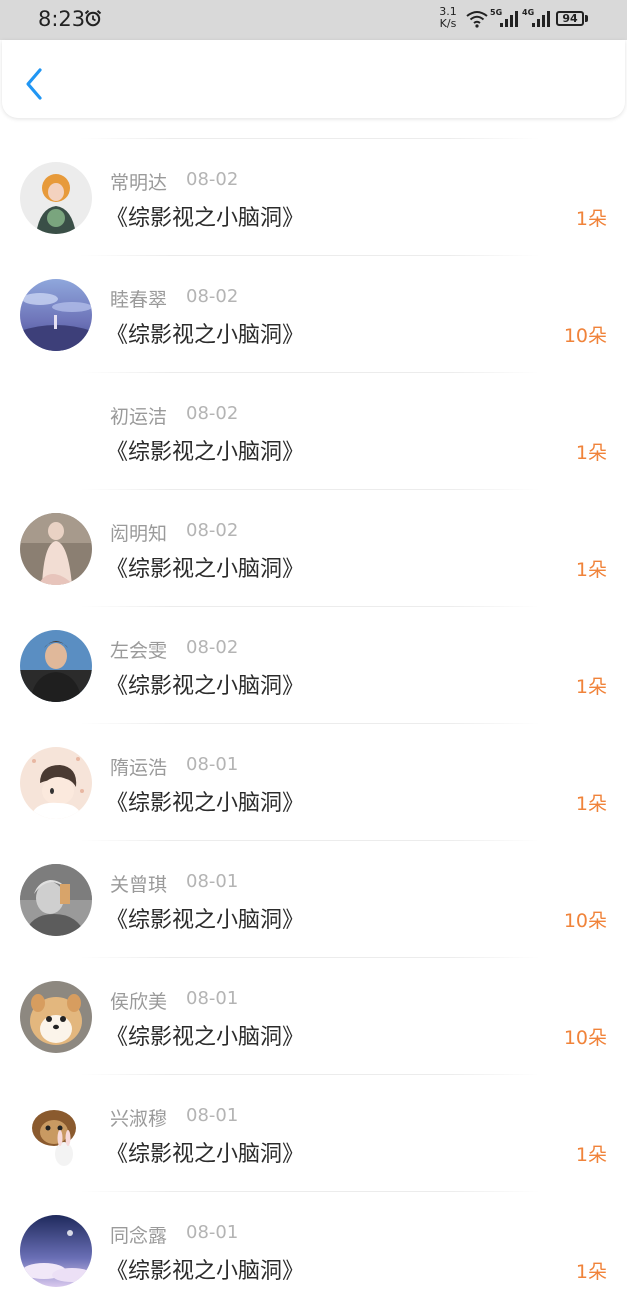 The height and width of the screenshot is (1308, 627). Describe the element at coordinates (313, 79) in the screenshot. I see `nav-header` at that location.